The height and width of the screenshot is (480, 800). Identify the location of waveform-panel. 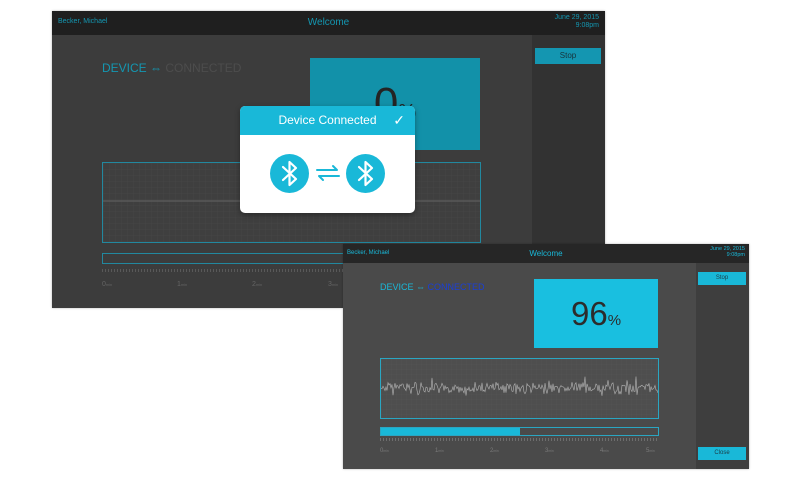
(519, 388).